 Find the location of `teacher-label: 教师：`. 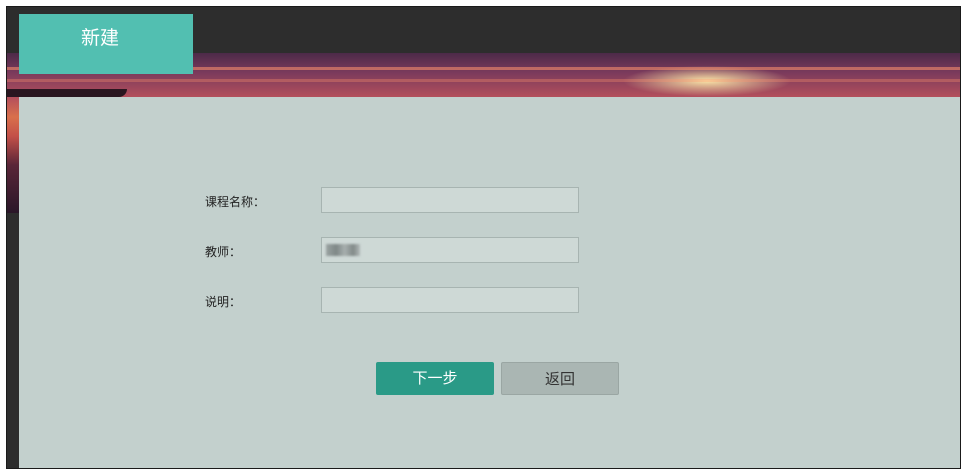

teacher-label: 教师： is located at coordinates (223, 252).